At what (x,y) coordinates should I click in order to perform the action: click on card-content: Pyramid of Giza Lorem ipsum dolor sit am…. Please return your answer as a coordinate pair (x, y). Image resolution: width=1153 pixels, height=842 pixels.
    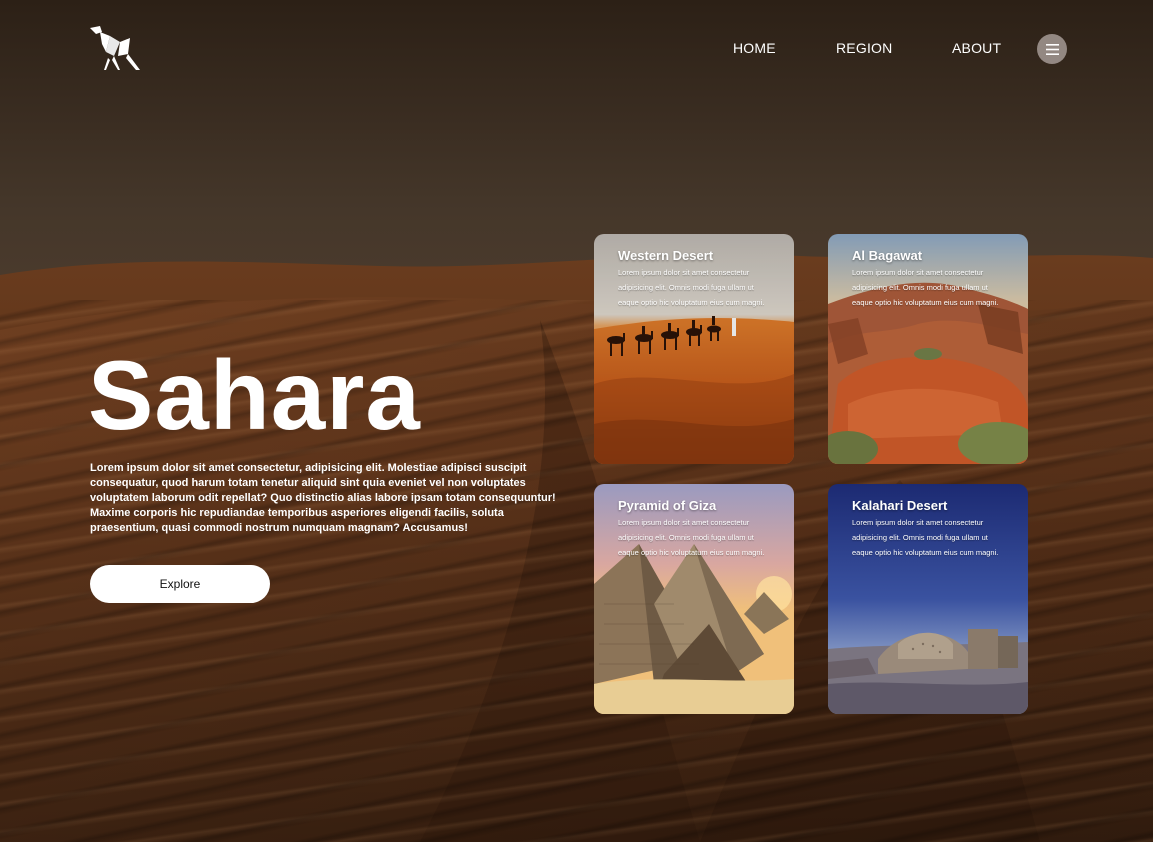
    Looking at the image, I should click on (697, 529).